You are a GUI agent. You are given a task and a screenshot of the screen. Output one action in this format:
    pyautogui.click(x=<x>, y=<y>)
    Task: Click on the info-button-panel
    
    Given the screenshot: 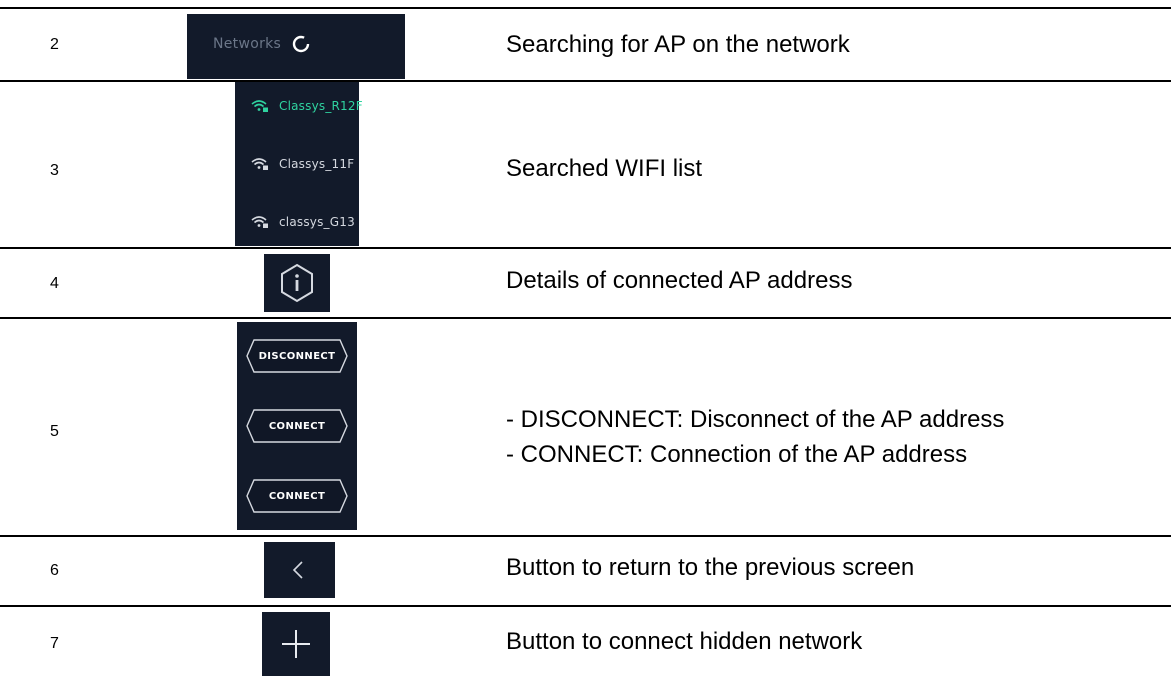 What is the action you would take?
    pyautogui.click(x=297, y=283)
    